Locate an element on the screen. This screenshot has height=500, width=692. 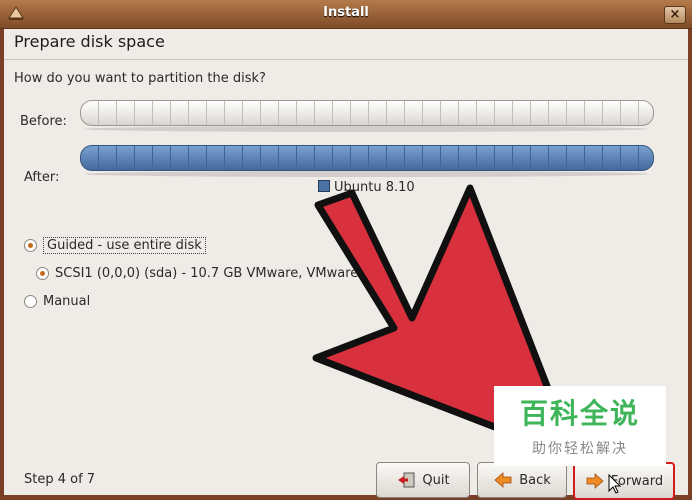
after-partition-bar is located at coordinates (367, 158).